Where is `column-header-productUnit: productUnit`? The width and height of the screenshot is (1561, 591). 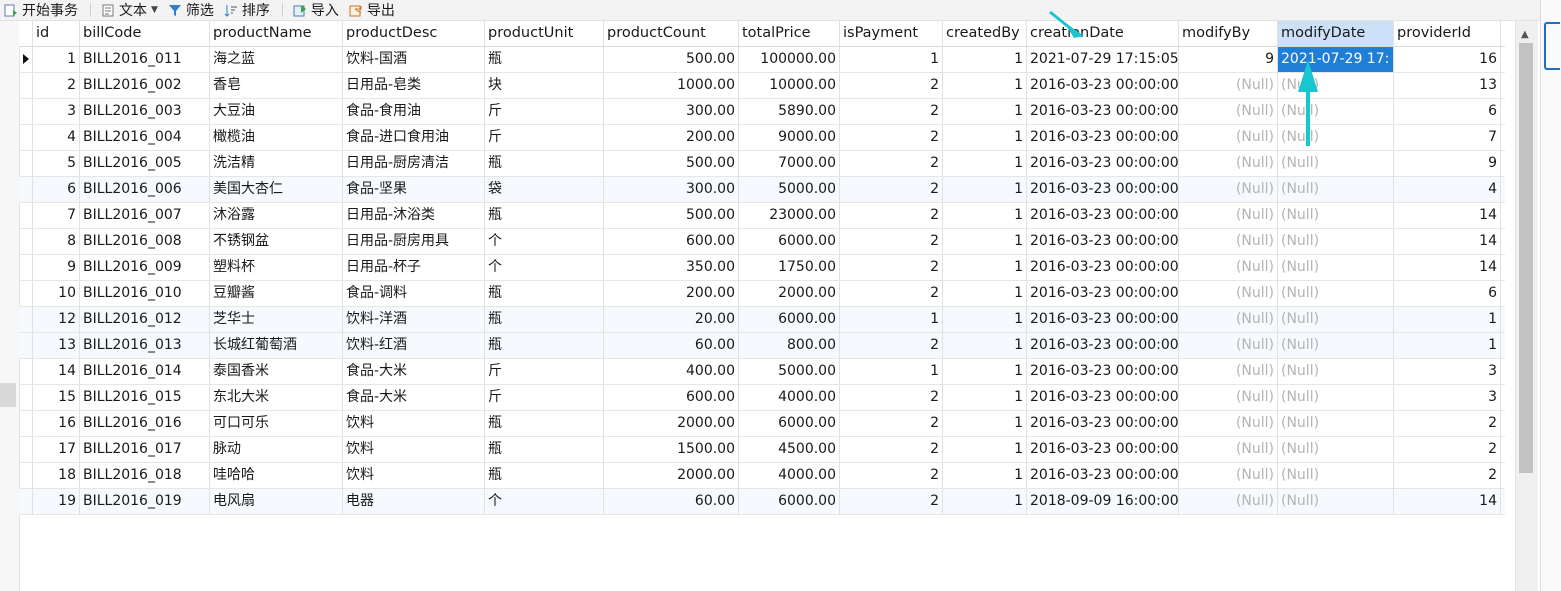
column-header-productUnit: productUnit is located at coordinates (544, 33).